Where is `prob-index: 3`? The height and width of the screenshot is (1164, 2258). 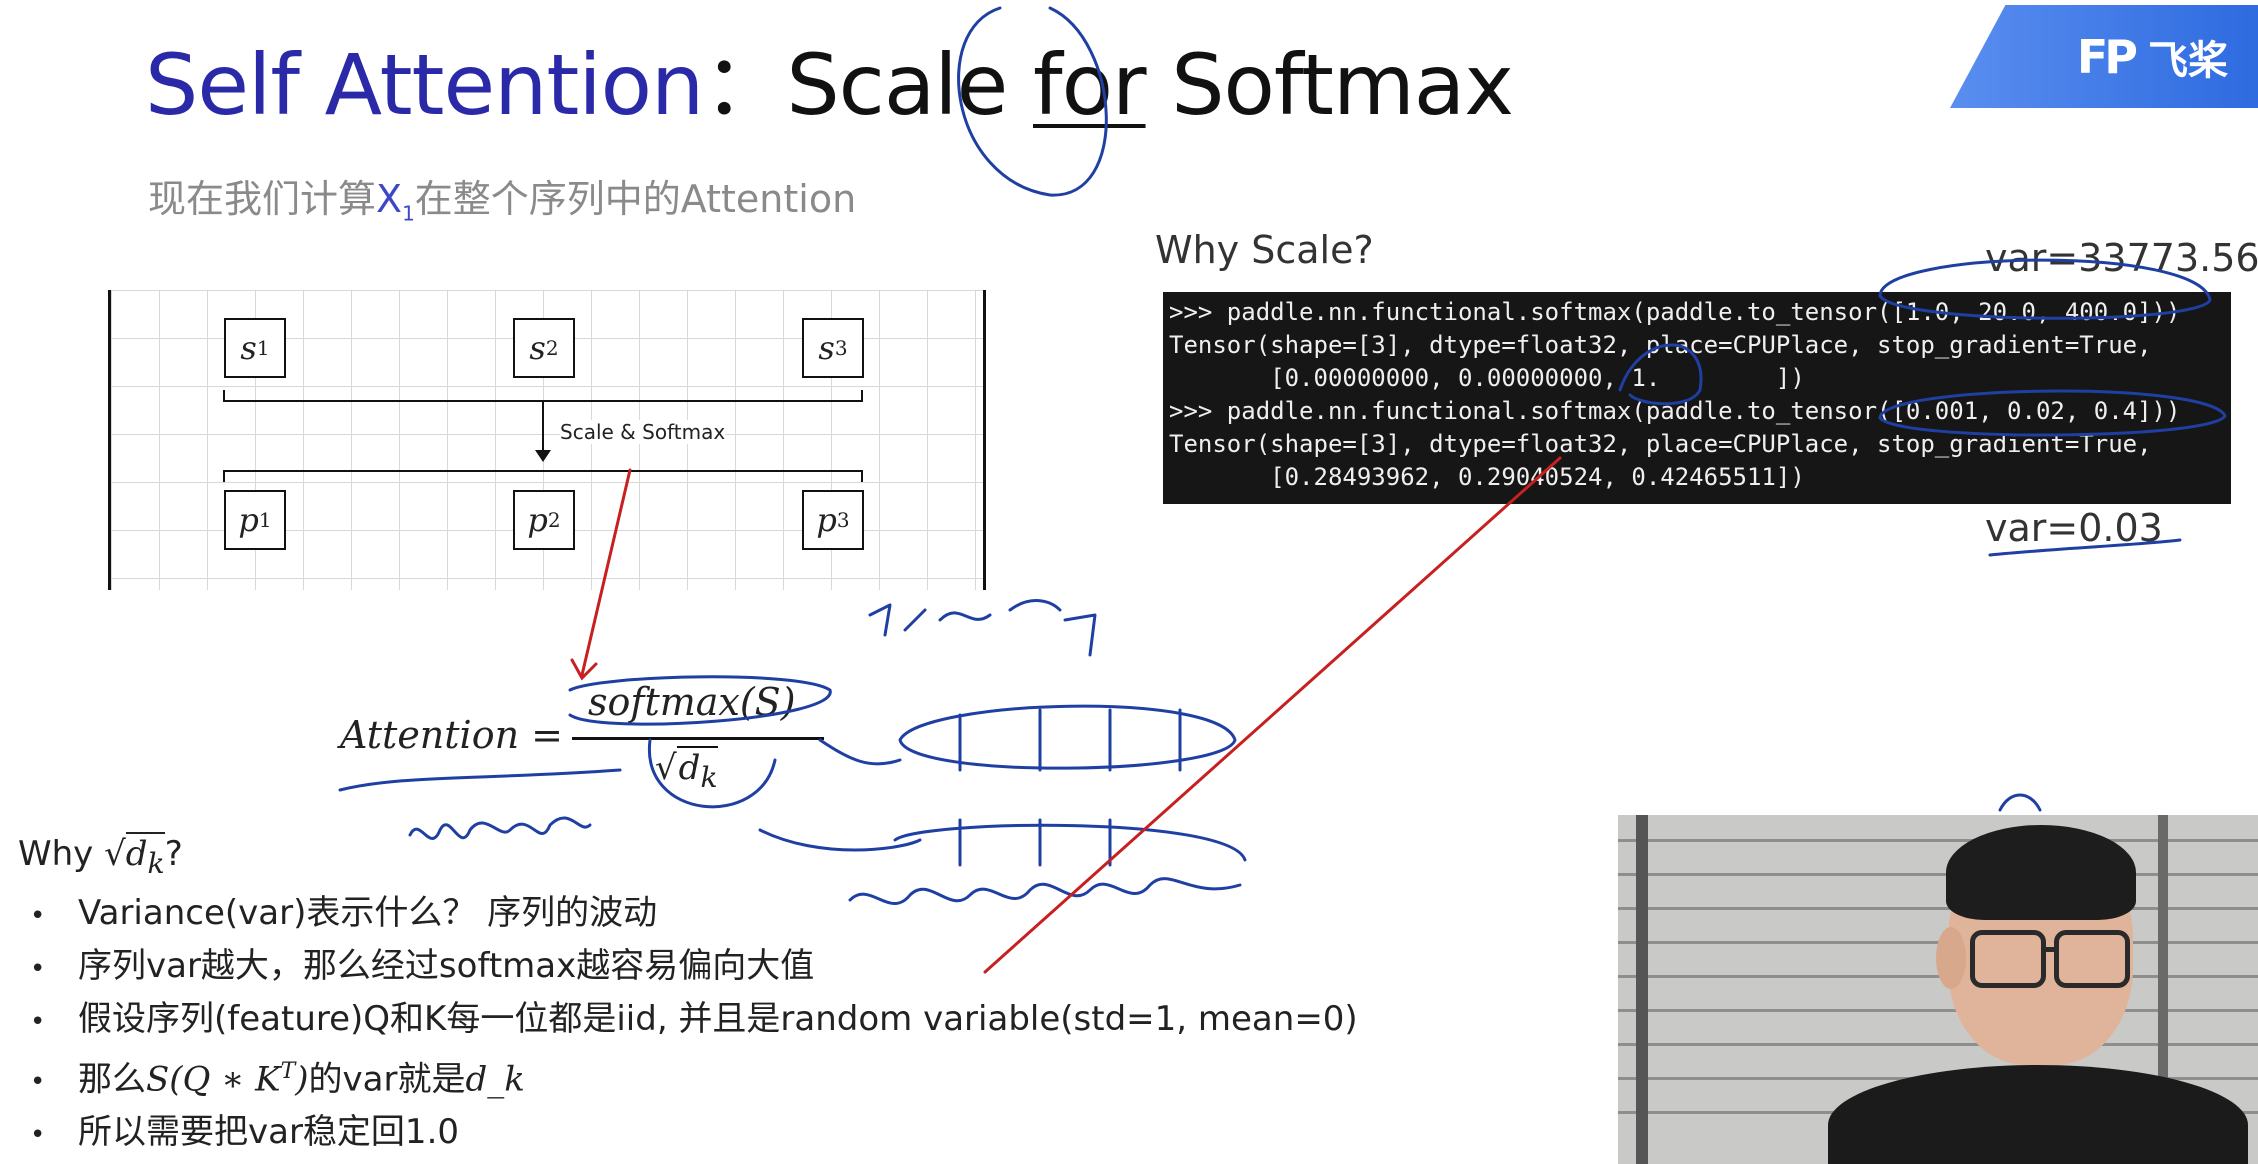 prob-index: 3 is located at coordinates (843, 520).